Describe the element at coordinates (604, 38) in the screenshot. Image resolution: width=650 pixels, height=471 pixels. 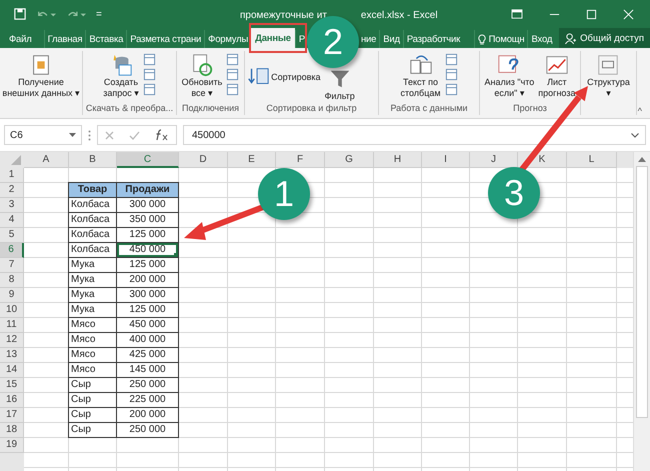
I see `share-button: Общий доступ` at that location.